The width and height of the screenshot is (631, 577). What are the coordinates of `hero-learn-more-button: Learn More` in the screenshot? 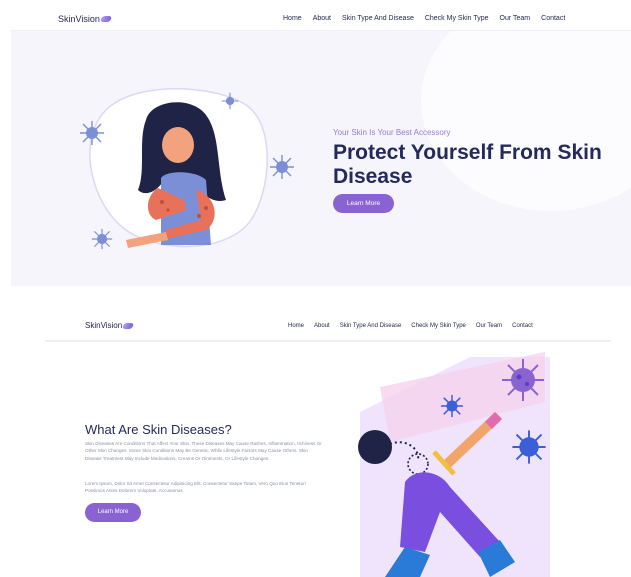 It's located at (363, 203).